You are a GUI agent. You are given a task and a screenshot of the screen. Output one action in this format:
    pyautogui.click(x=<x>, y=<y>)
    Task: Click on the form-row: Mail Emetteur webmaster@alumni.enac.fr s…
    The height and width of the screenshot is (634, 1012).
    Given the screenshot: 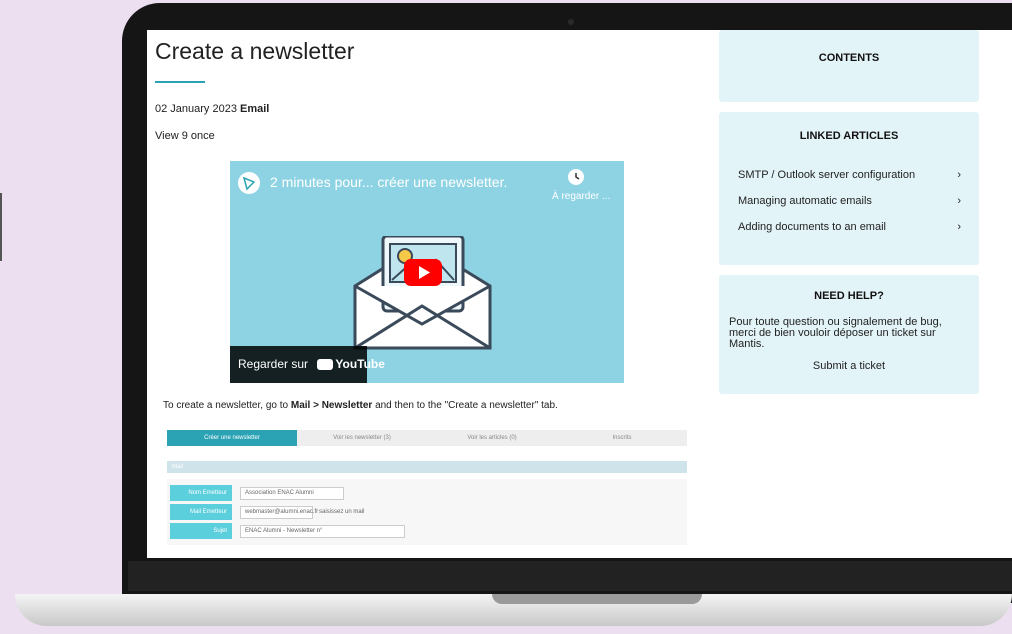 What is the action you would take?
    pyautogui.click(x=427, y=512)
    